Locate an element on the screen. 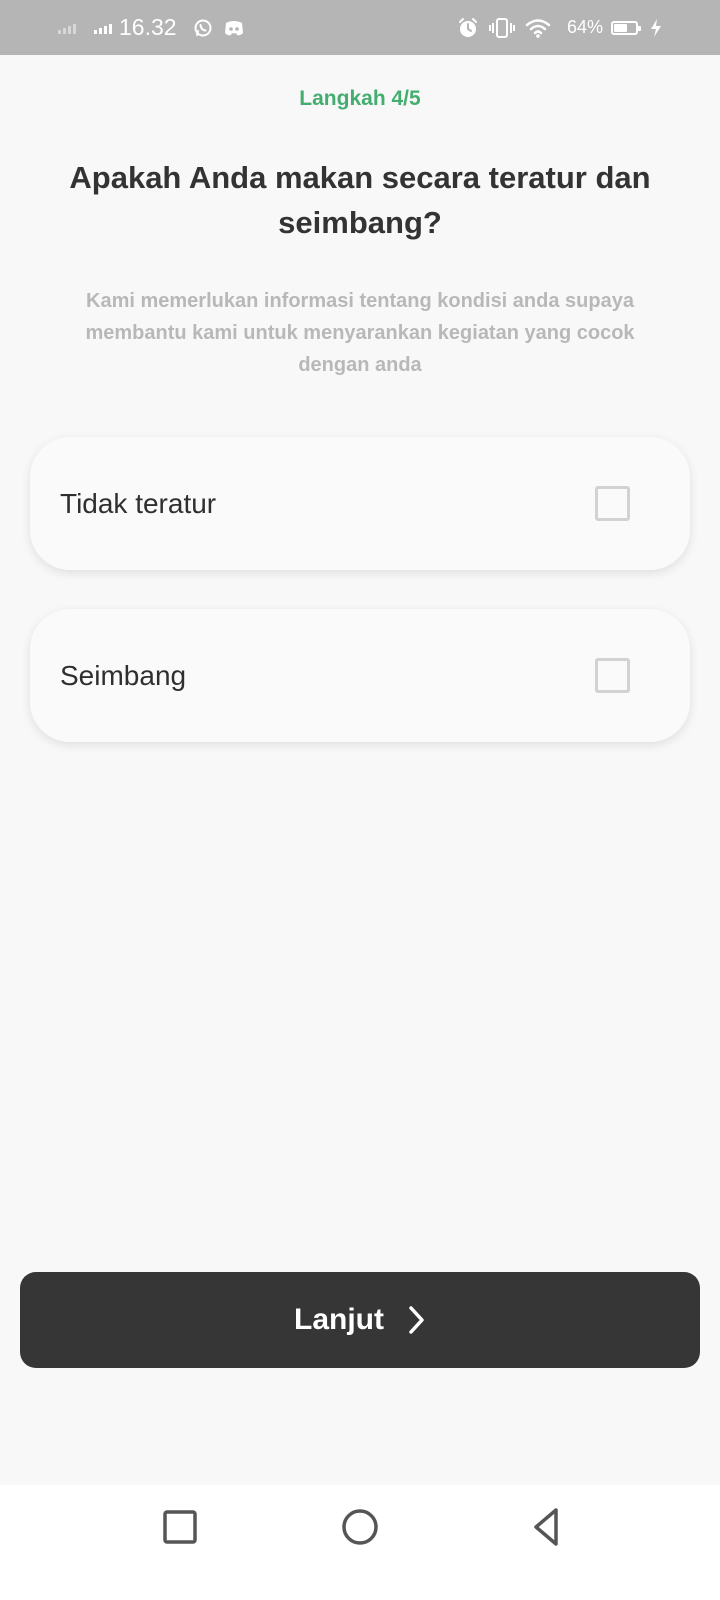  home-icon is located at coordinates (360, 1527).